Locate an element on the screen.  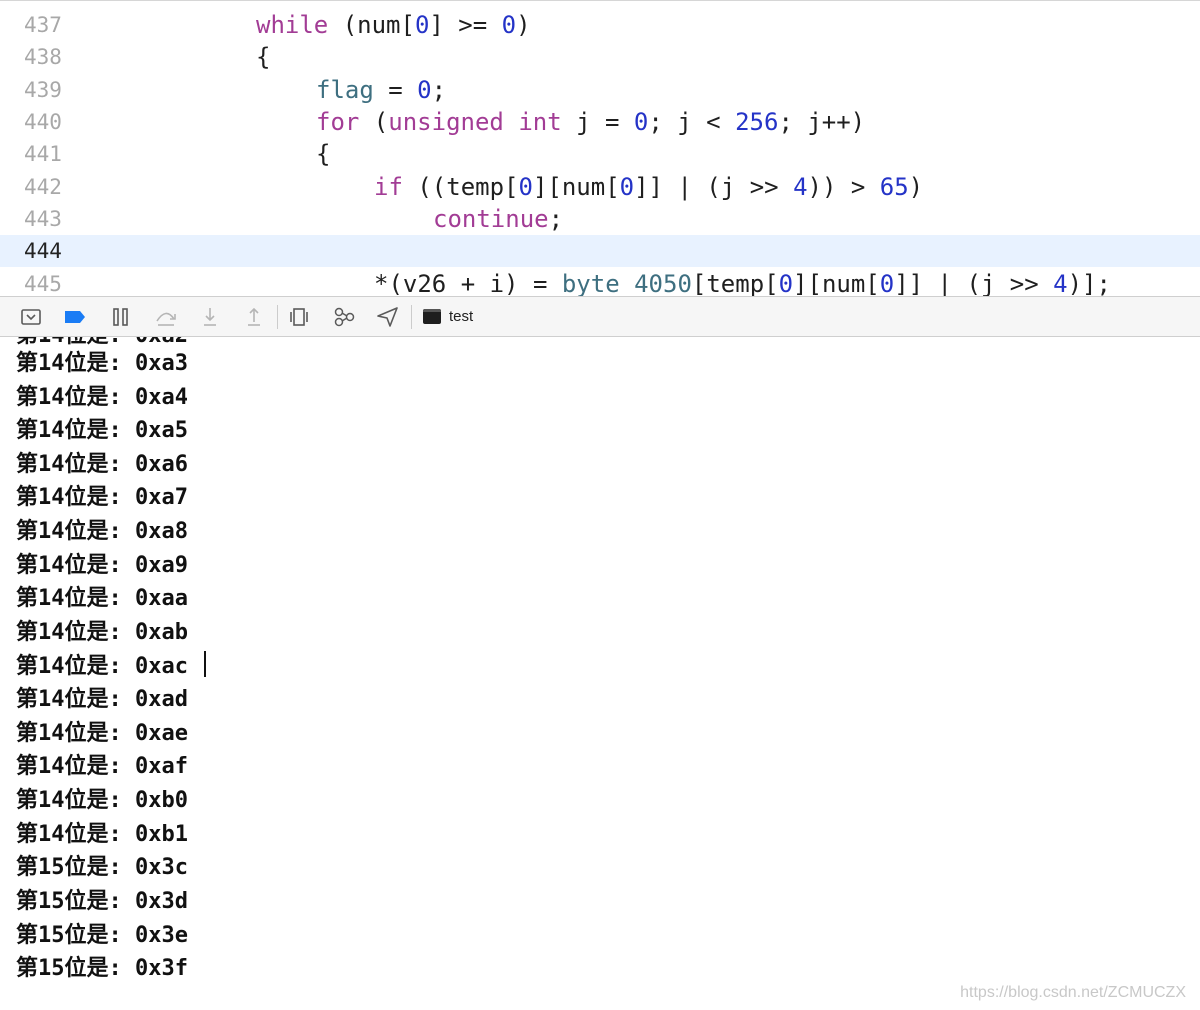
console-line: 第14位是: 0xad is located at coordinates (102, 699).